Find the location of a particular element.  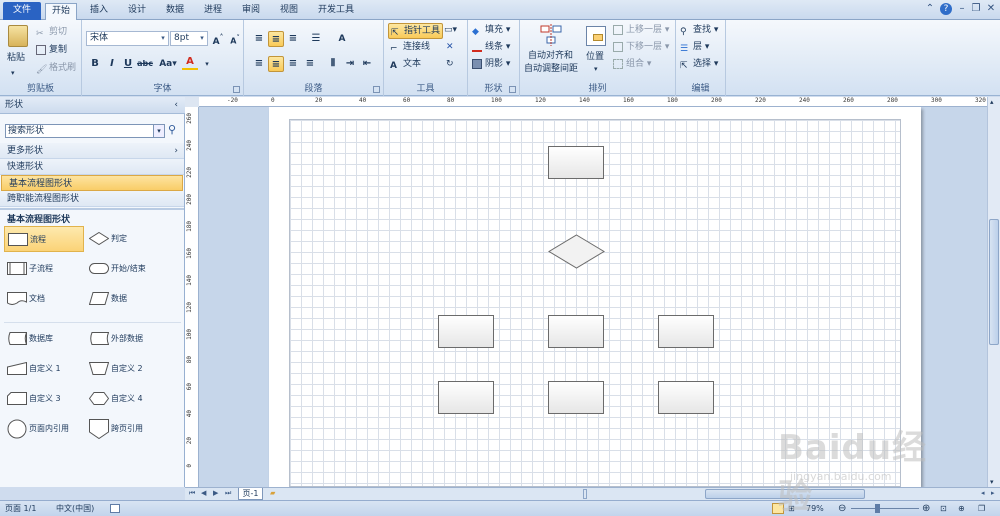

more-shapes-item: 更多形状 › is located at coordinates (92, 151).